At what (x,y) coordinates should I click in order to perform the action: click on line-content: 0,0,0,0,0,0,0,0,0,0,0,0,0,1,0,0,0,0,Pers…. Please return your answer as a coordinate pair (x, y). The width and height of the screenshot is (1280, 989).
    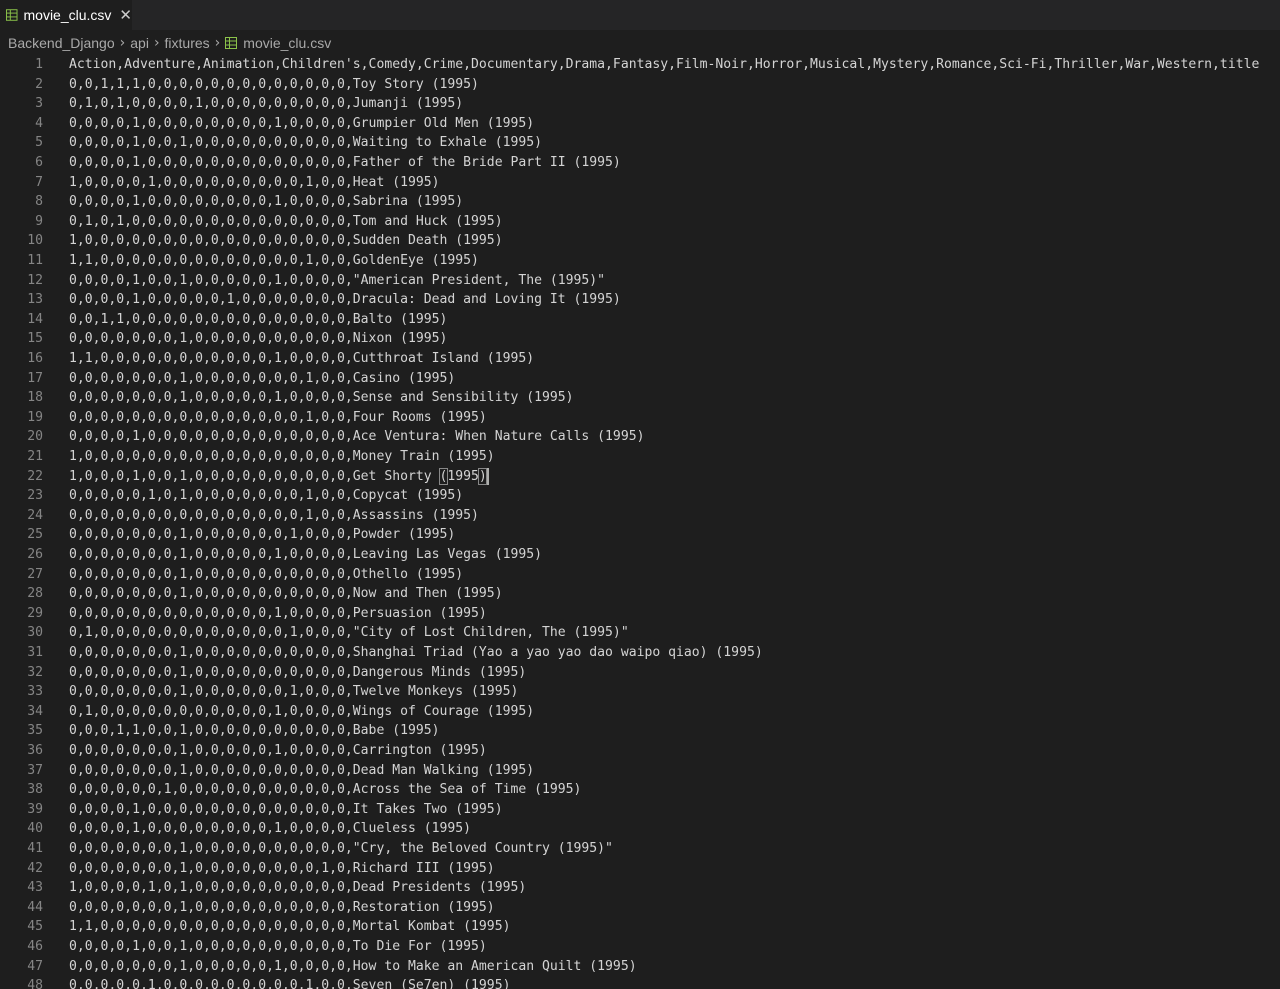
    Looking at the image, I should click on (278, 614).